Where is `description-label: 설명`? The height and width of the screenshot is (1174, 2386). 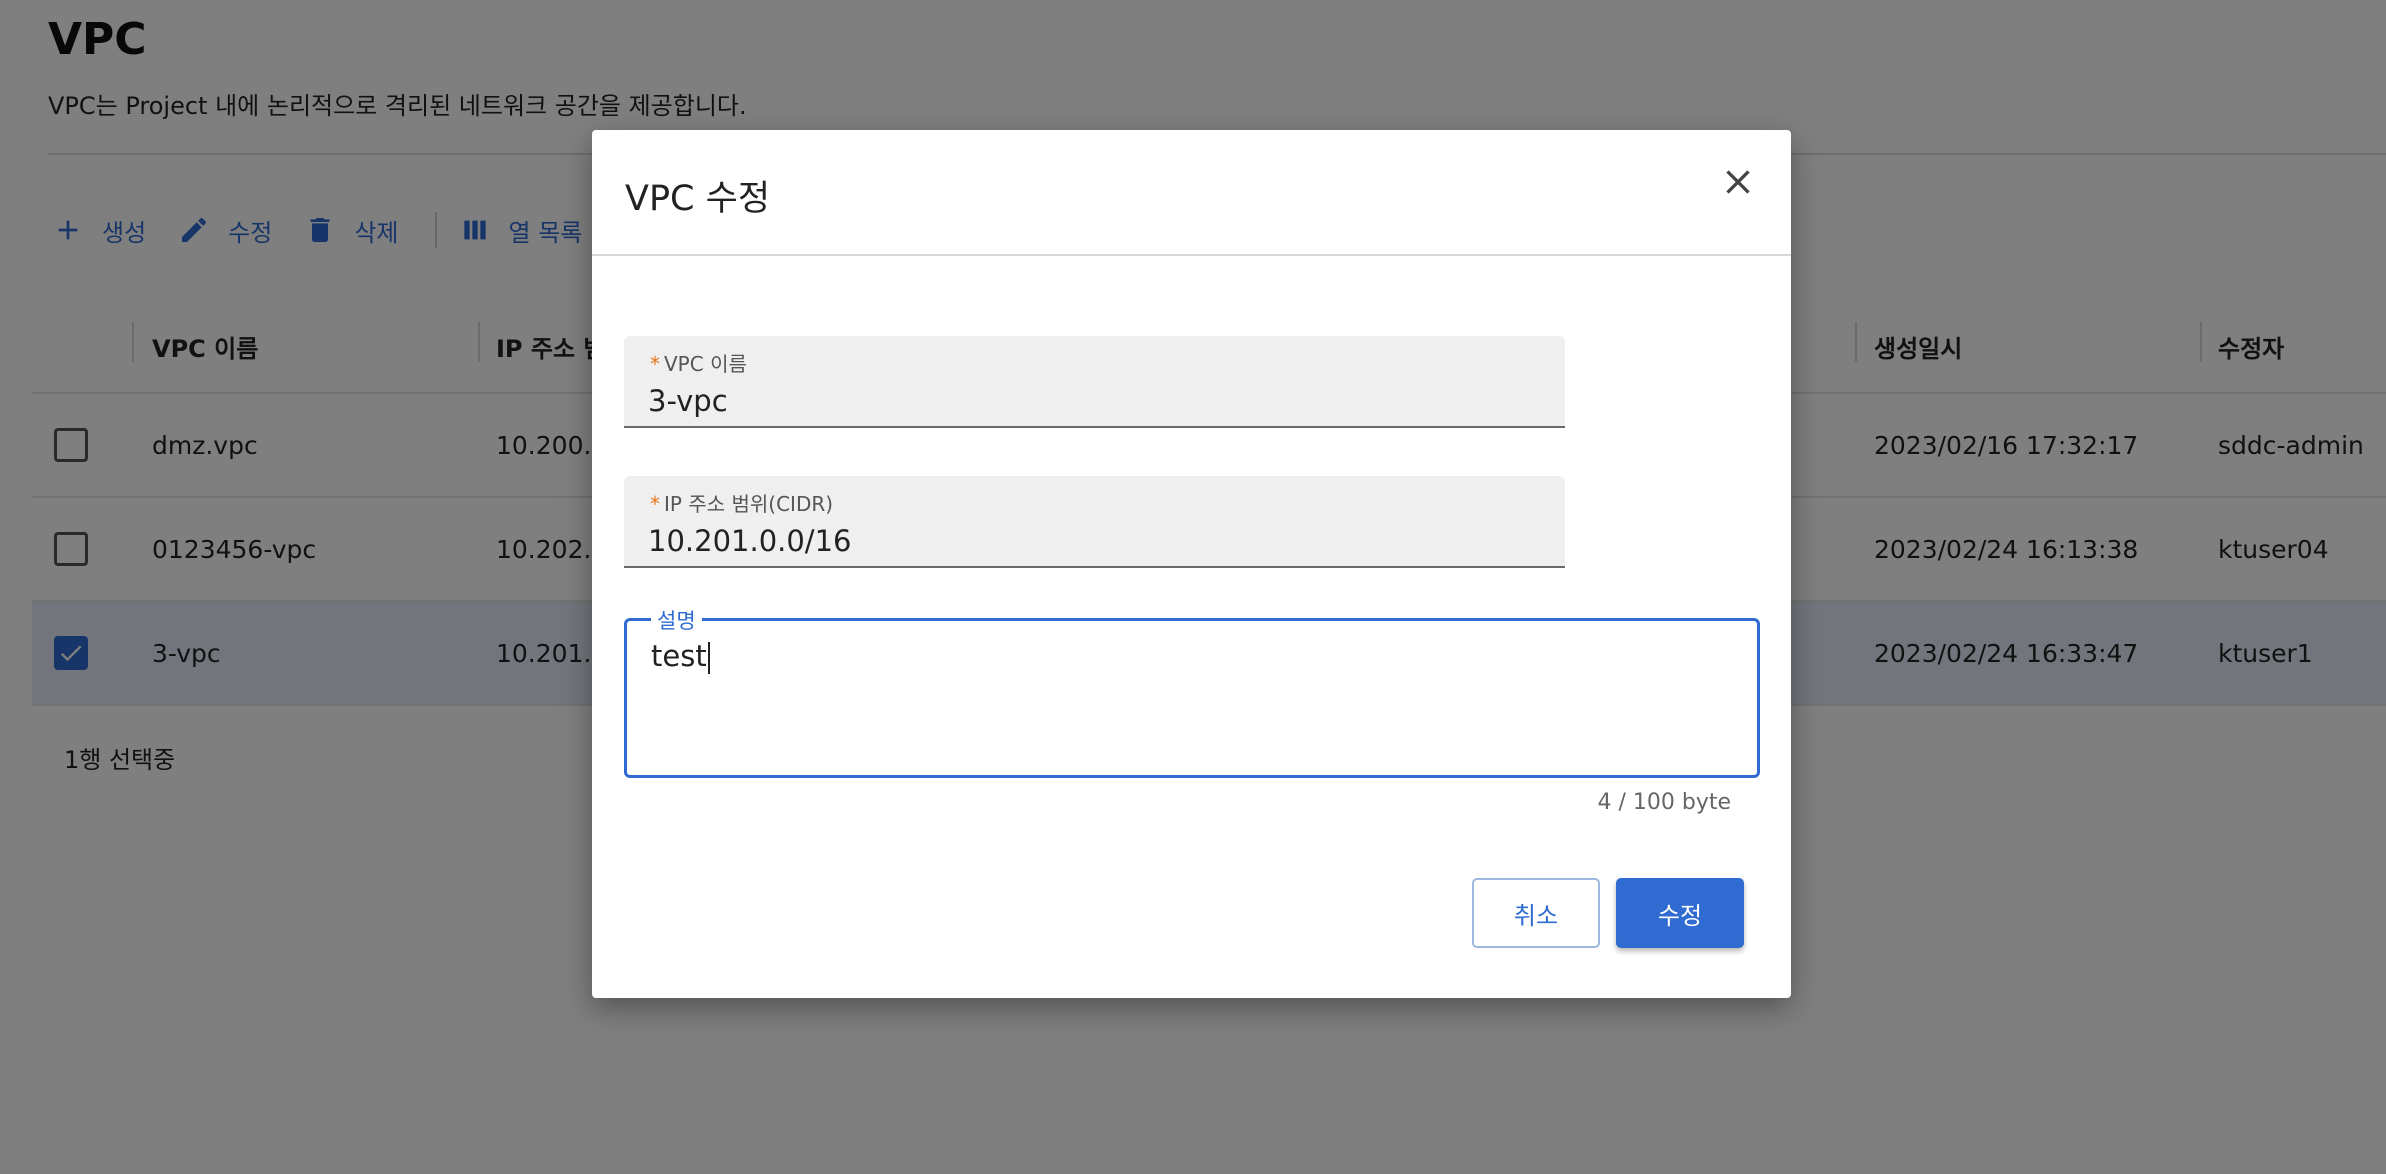
description-label: 설명 is located at coordinates (676, 620).